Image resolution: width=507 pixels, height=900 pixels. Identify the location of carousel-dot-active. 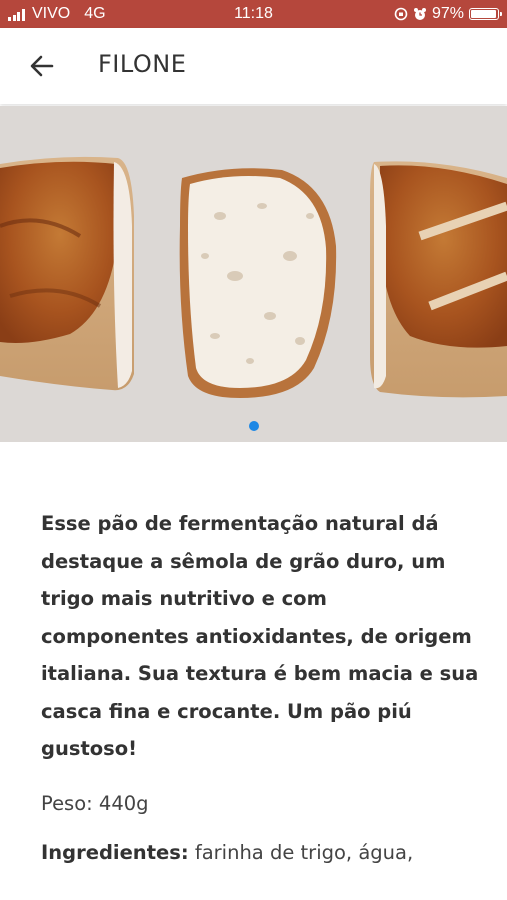
(253, 426).